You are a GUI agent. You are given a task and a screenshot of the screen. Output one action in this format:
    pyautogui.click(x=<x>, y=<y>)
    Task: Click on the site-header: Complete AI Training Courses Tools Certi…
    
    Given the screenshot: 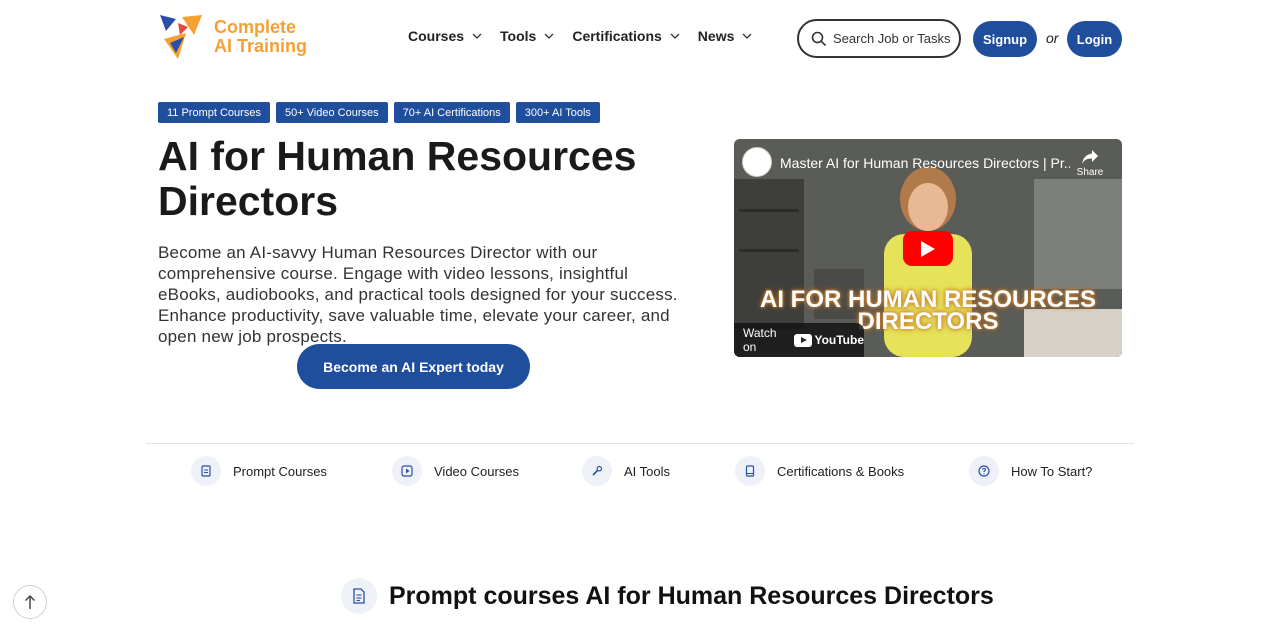 What is the action you would take?
    pyautogui.click(x=640, y=39)
    